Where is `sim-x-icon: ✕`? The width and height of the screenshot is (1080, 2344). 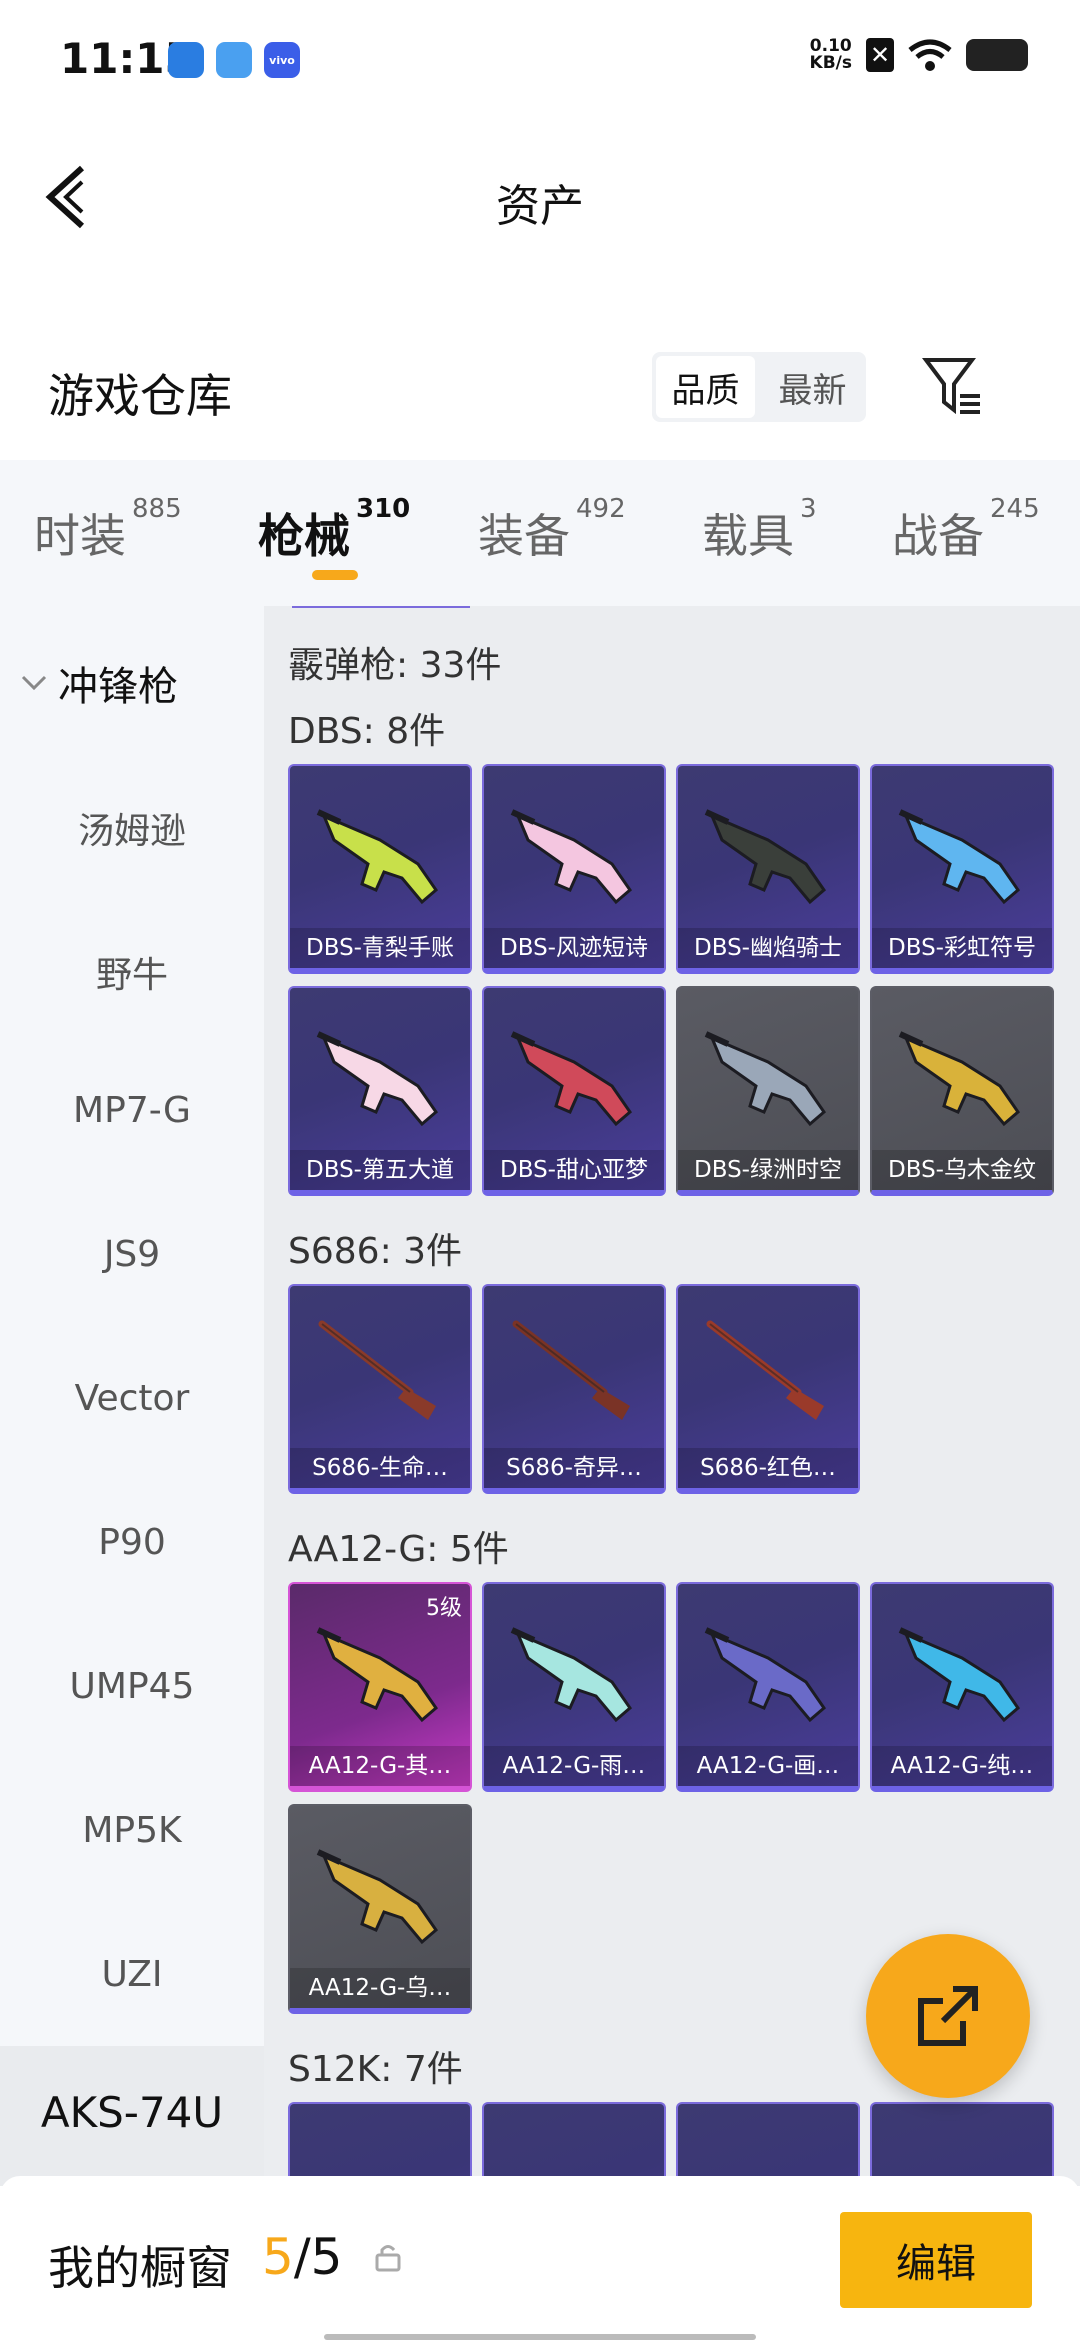
sim-x-icon: ✕ is located at coordinates (880, 55).